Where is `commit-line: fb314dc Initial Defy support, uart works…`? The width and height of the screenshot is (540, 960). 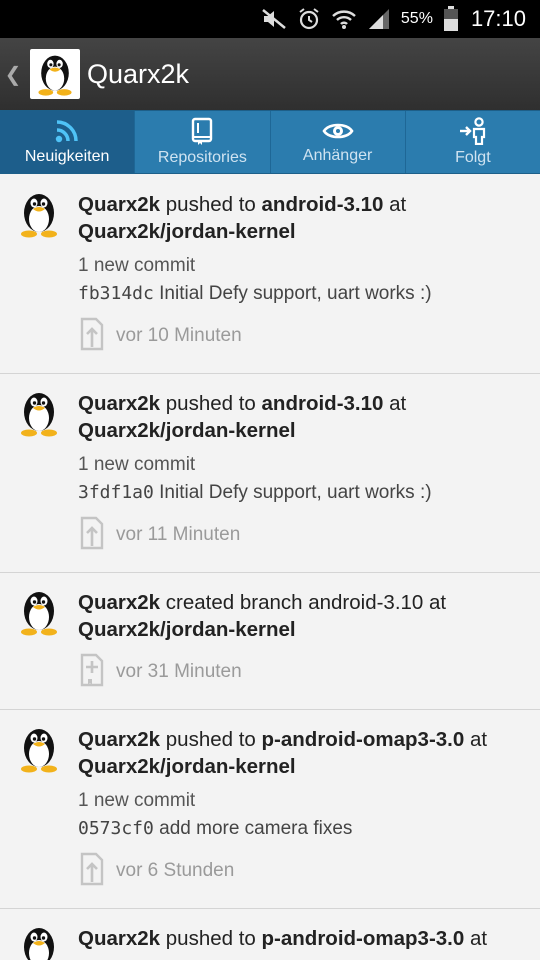
commit-line: fb314dc Initial Defy support, uart works… is located at coordinates (302, 294).